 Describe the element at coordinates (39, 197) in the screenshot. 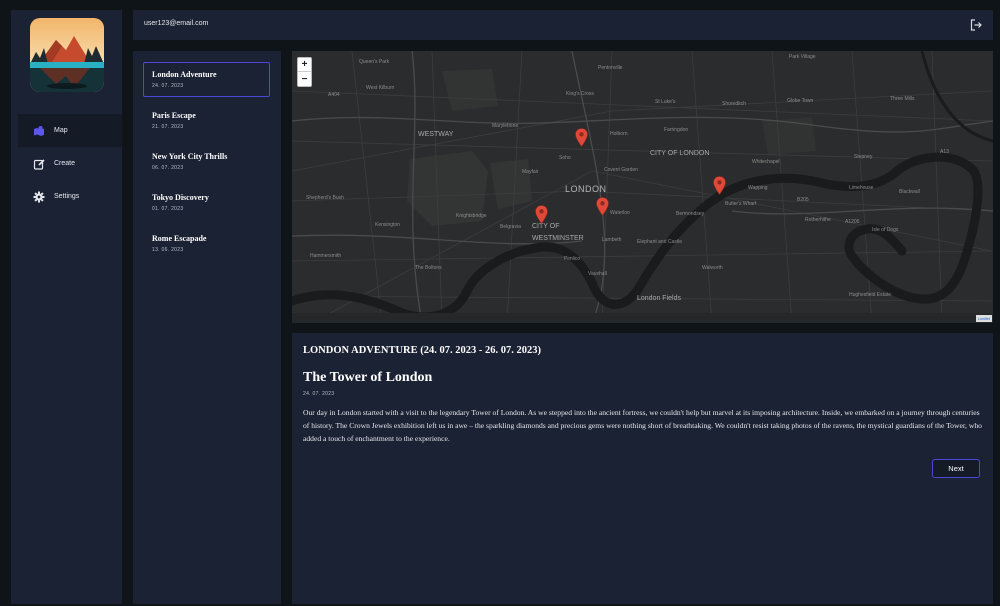

I see `gear-icon` at that location.